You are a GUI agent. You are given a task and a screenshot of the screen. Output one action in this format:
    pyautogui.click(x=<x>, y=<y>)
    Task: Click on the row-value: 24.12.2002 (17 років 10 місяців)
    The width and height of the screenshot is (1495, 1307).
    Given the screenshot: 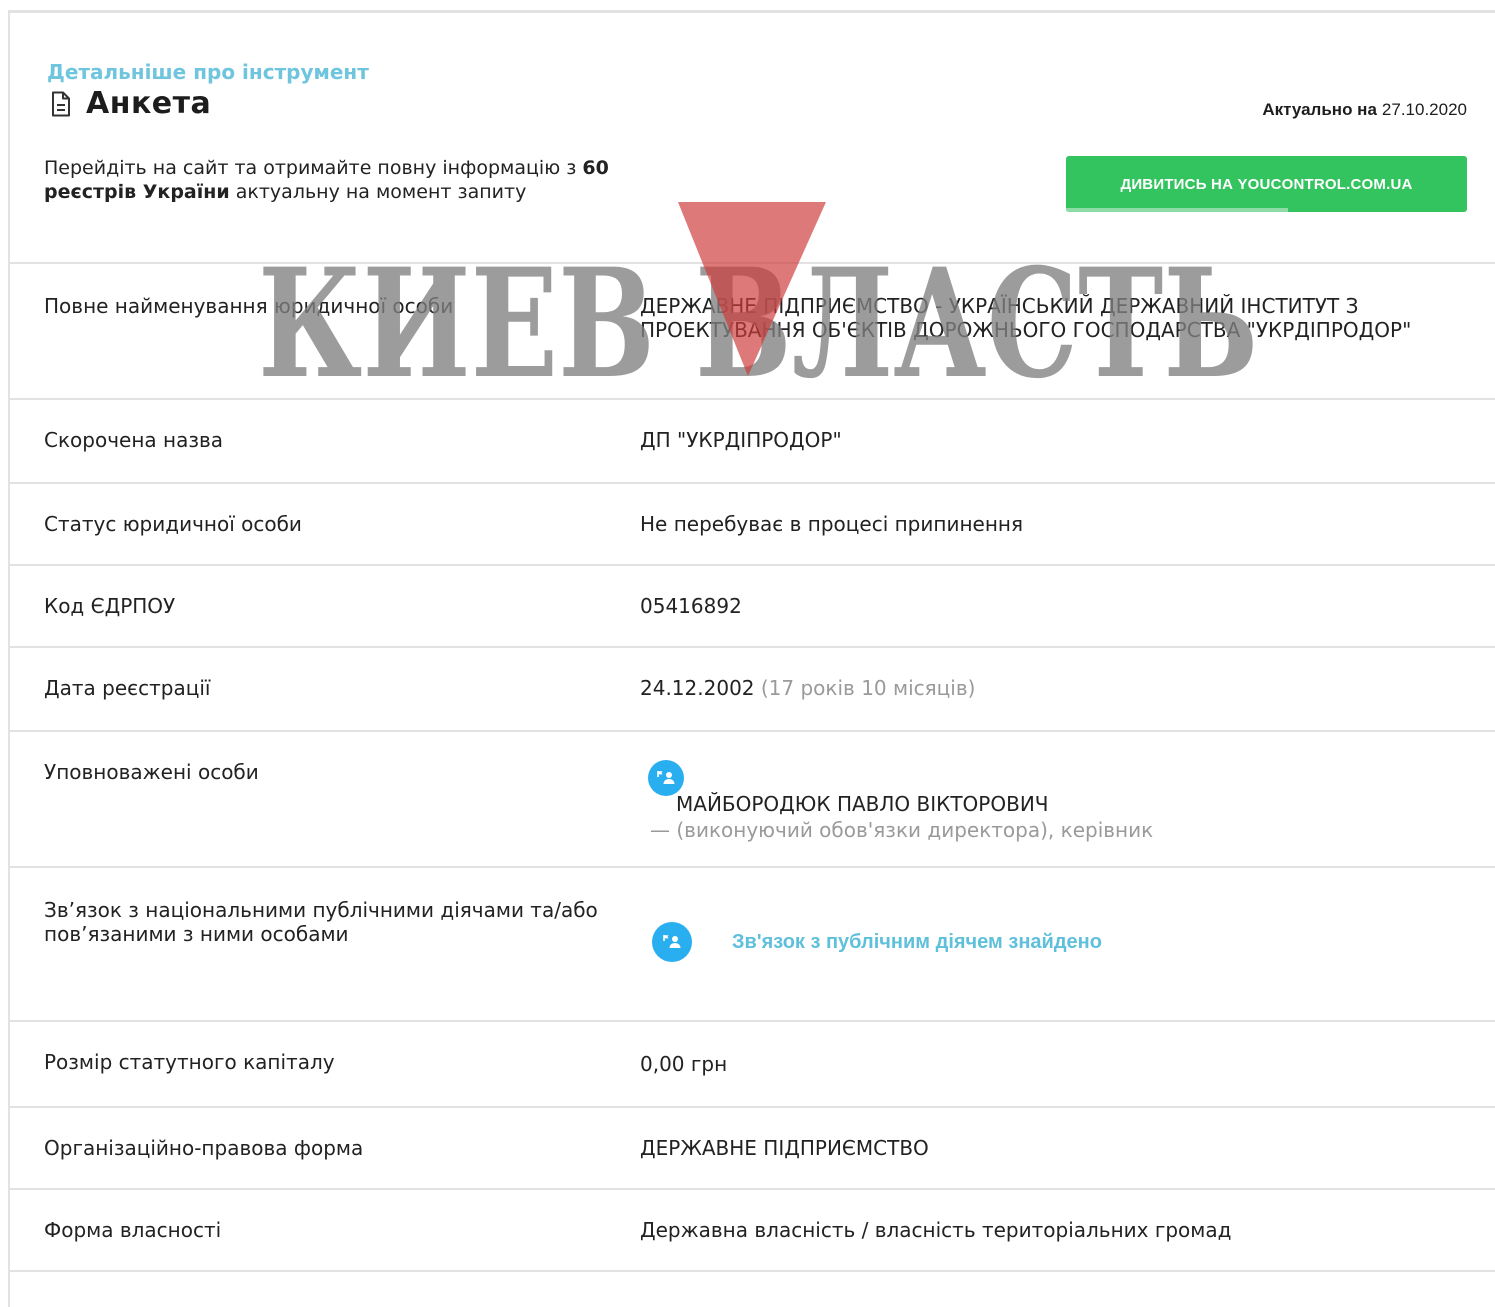 What is the action you would take?
    pyautogui.click(x=1050, y=688)
    